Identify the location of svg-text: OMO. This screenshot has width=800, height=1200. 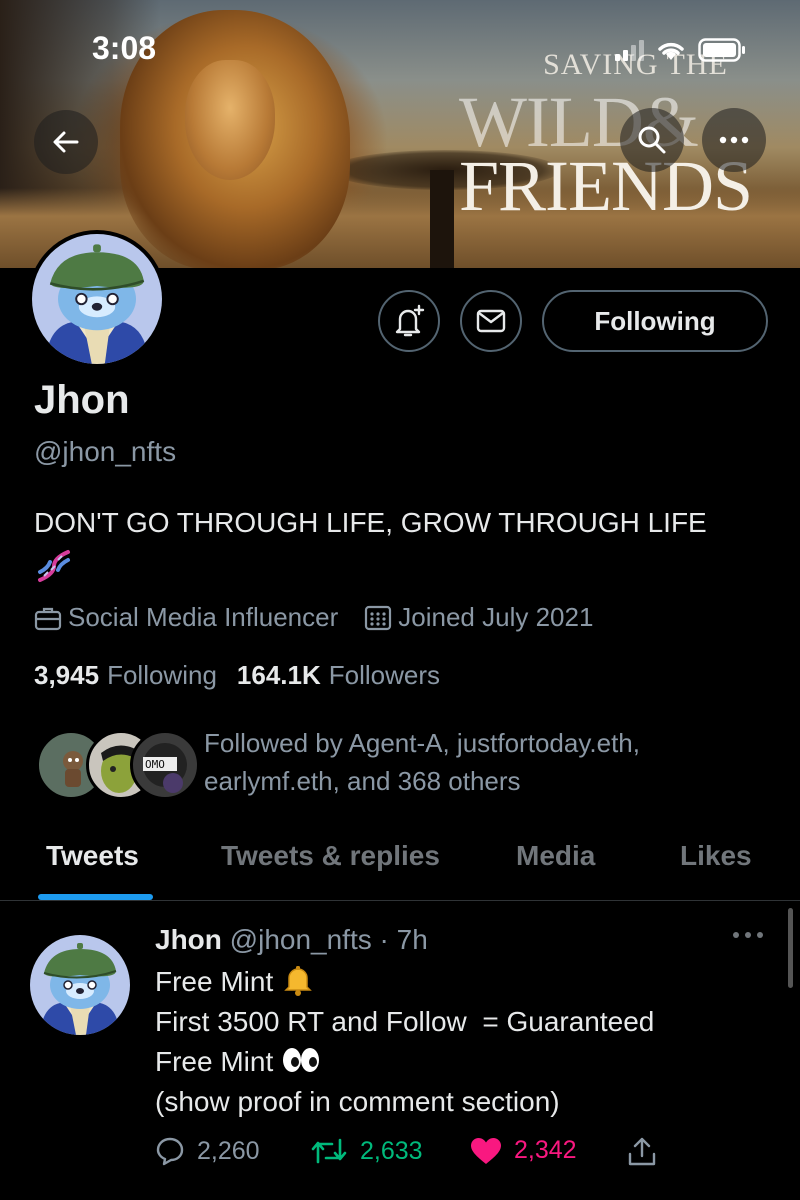
(155, 764).